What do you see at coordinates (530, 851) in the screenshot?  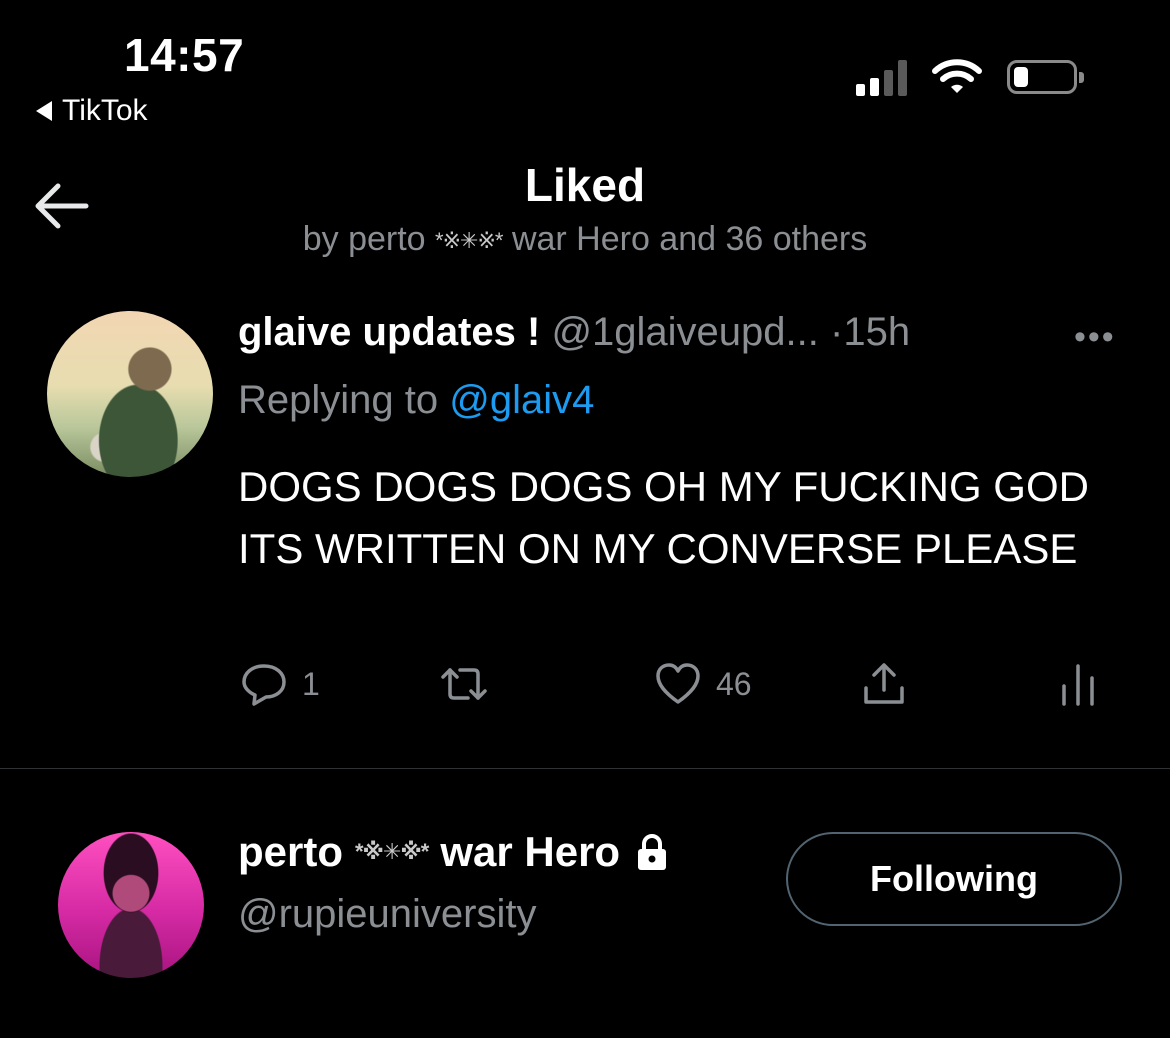 I see `user-name-last: war Hero` at bounding box center [530, 851].